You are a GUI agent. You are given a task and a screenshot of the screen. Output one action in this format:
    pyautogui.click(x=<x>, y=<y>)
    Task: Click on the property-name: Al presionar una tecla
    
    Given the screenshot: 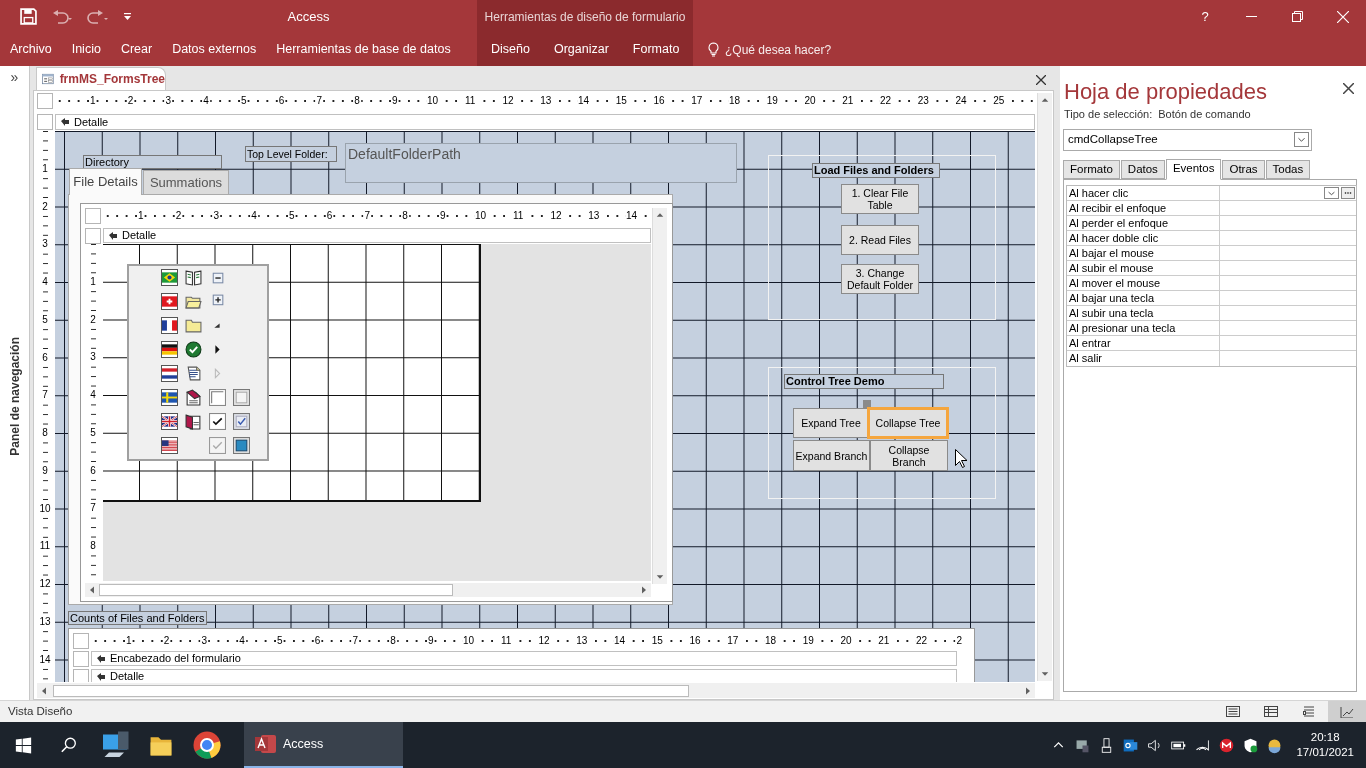 What is the action you would take?
    pyautogui.click(x=1143, y=327)
    